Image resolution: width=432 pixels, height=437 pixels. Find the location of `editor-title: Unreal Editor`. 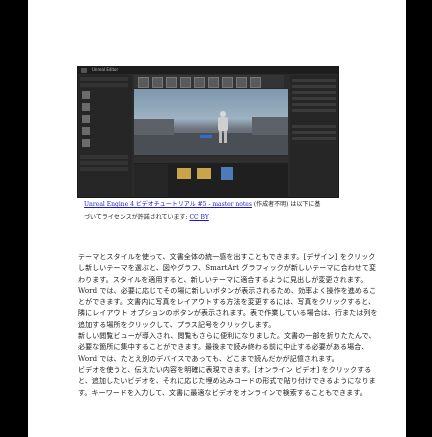

editor-title: Unreal Editor is located at coordinates (105, 69).